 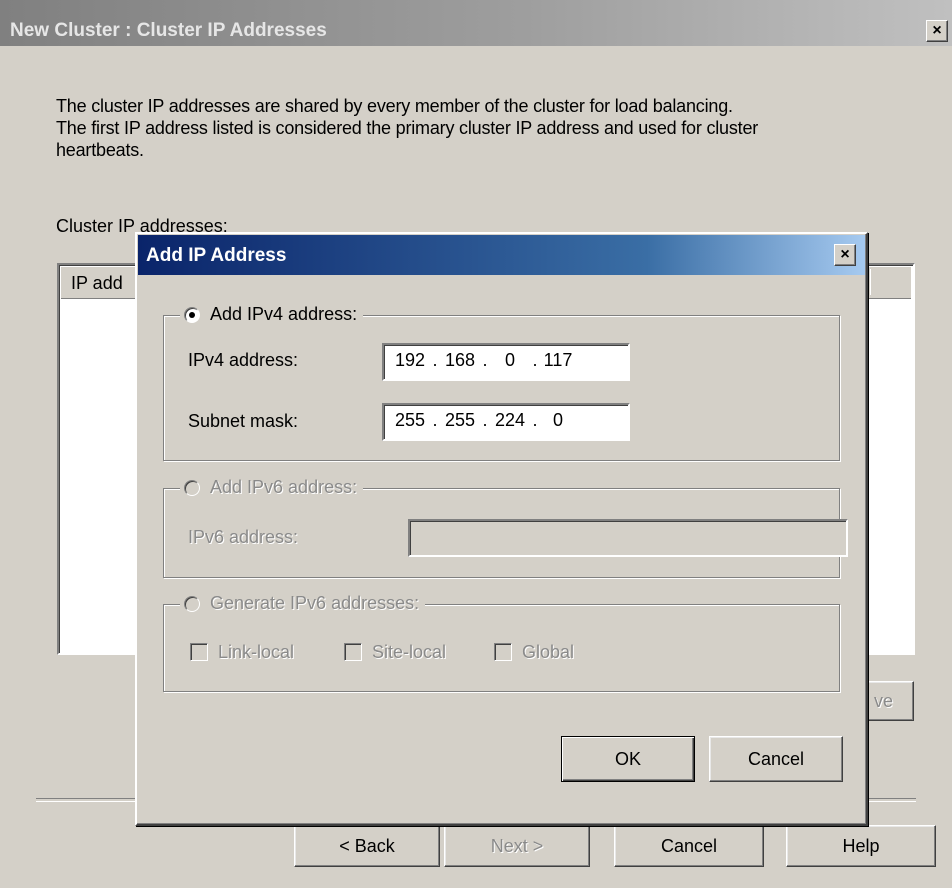 What do you see at coordinates (476, 23) in the screenshot?
I see `outer-title-bar: New Cluster : Cluster IP Addresses` at bounding box center [476, 23].